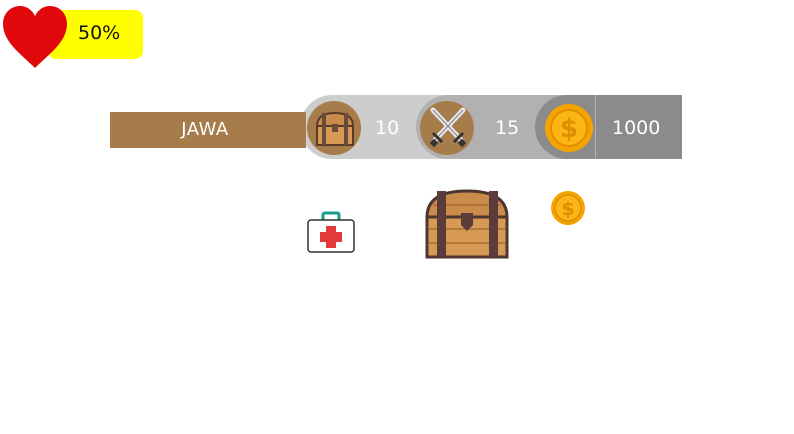 The image size is (794, 434). I want to click on health-percent: 50%, so click(99, 33).